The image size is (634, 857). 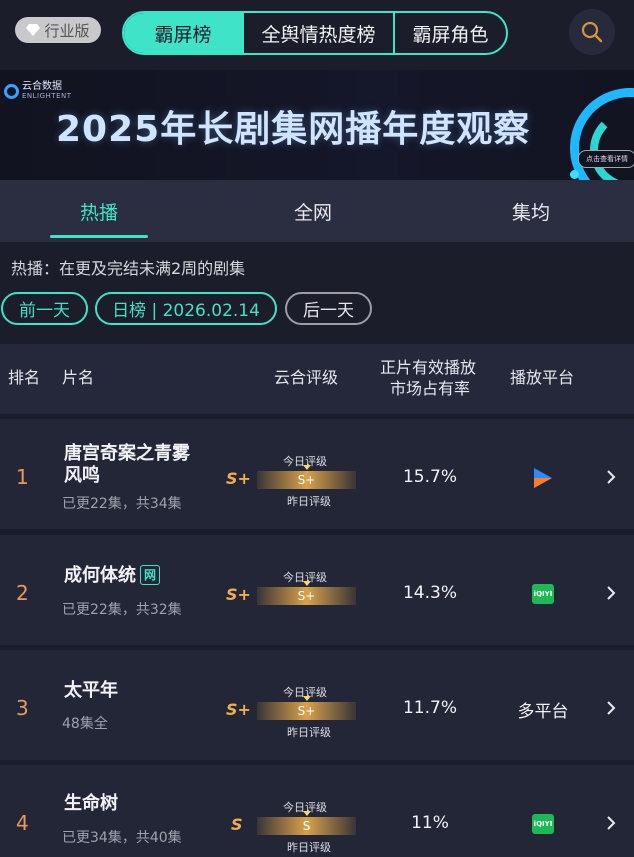 I want to click on banner-headline: 2025年长剧集网播年度观察, so click(x=293, y=129).